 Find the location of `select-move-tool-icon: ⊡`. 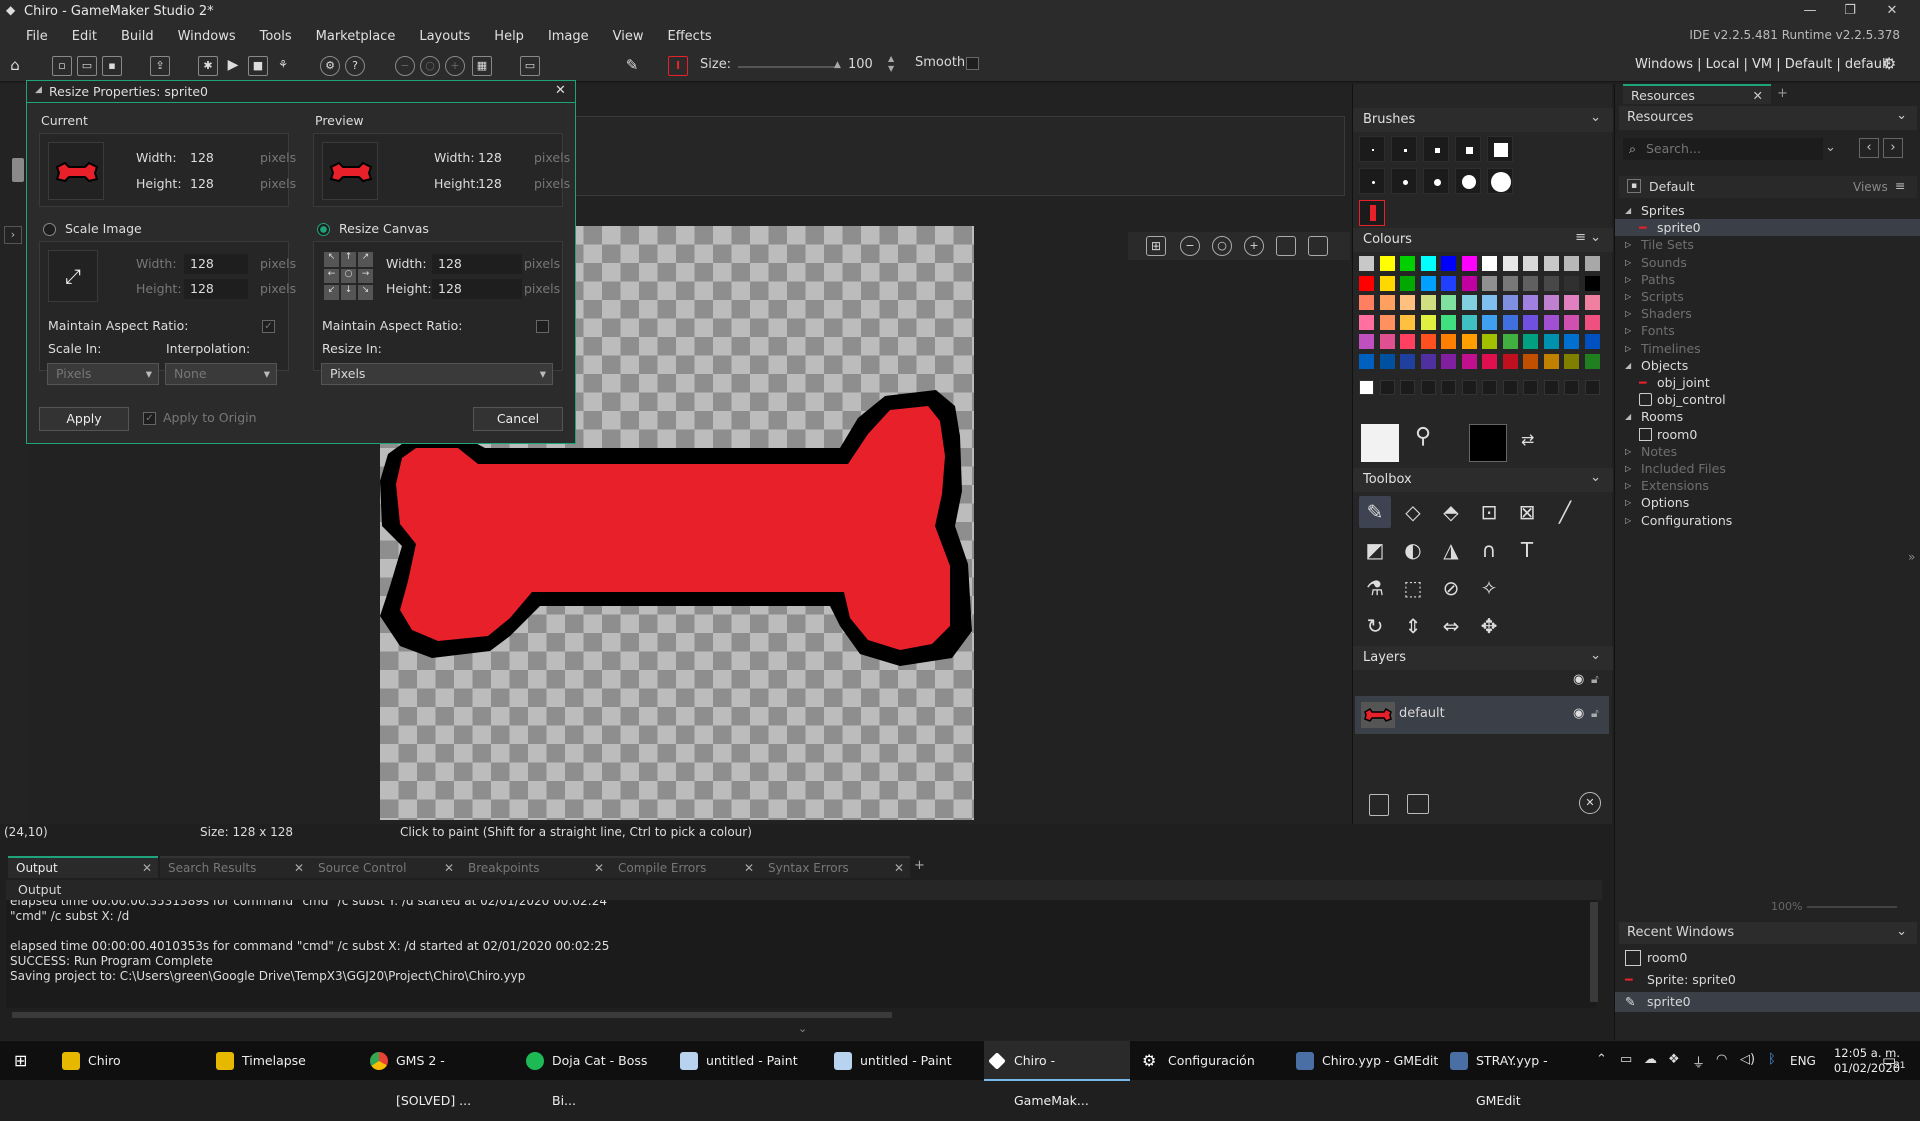

select-move-tool-icon: ⊡ is located at coordinates (1489, 512).